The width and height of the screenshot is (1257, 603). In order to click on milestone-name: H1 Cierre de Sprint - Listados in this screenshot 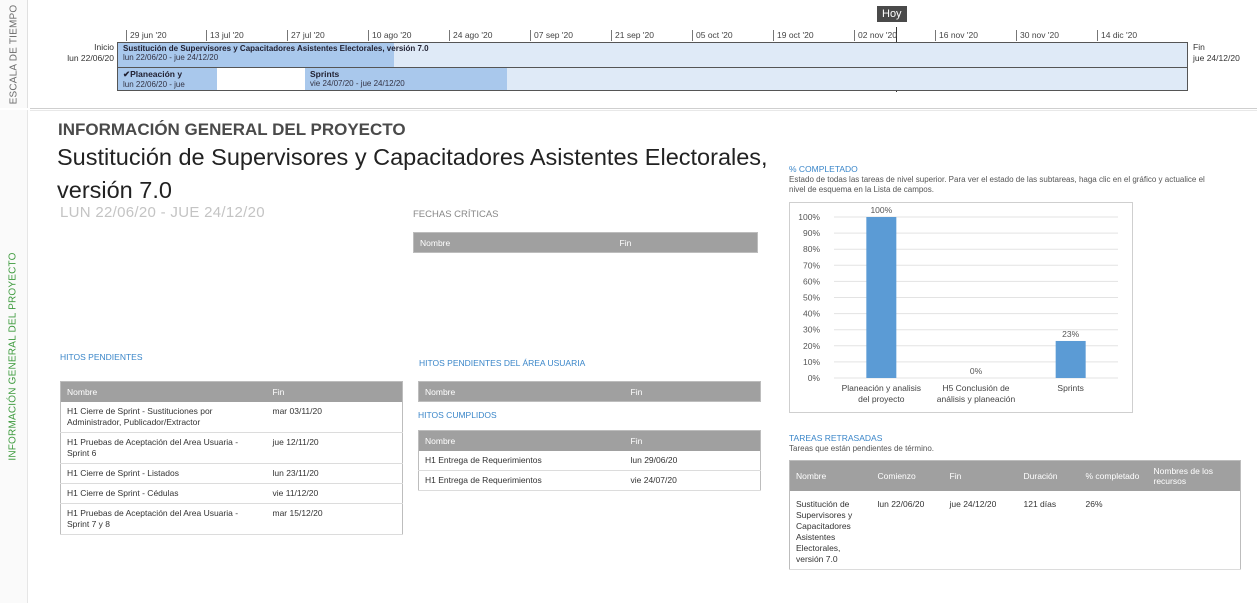, I will do `click(163, 473)`.